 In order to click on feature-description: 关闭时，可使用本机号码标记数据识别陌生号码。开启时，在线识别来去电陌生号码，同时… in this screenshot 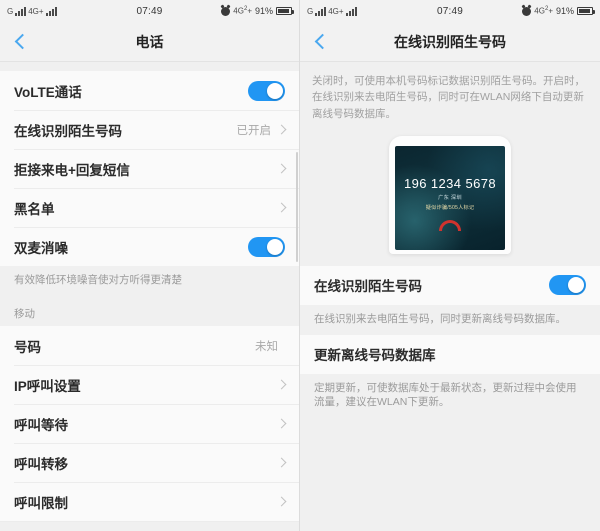, I will do `click(450, 97)`.